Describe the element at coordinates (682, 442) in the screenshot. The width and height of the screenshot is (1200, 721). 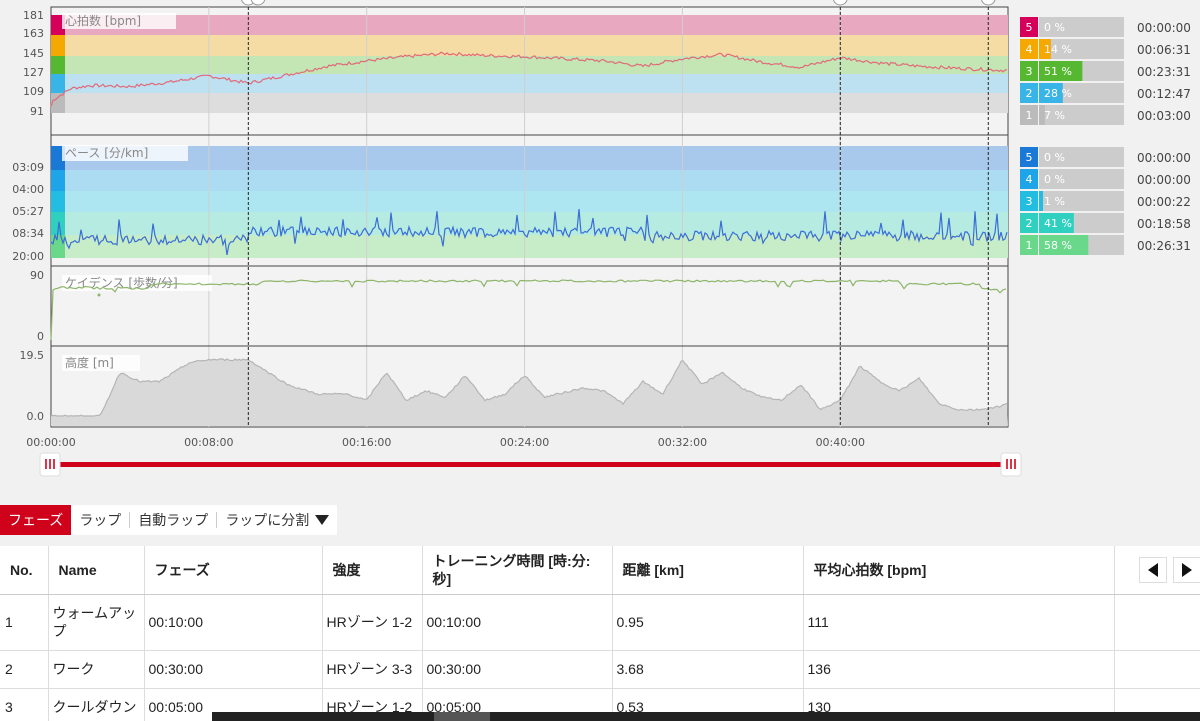
I see `x-axis-tick: 00:32:00` at that location.